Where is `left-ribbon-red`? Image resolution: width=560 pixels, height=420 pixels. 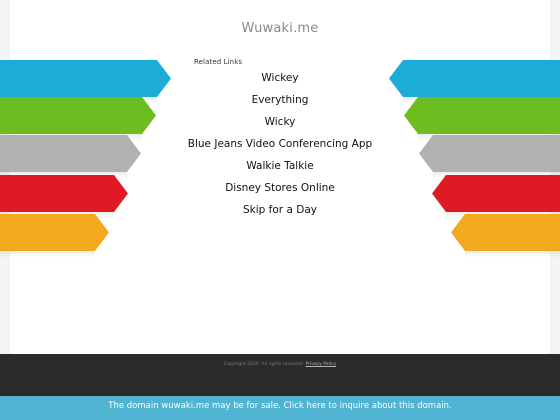
left-ribbon-red is located at coordinates (64, 197).